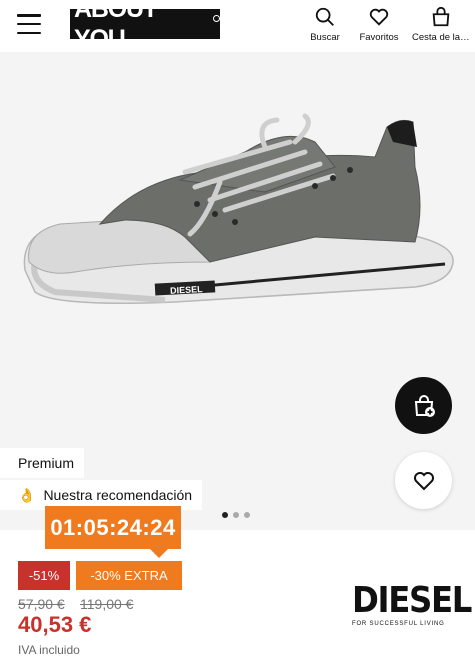 This screenshot has width=475, height=666. I want to click on timer-pointer, so click(159, 553).